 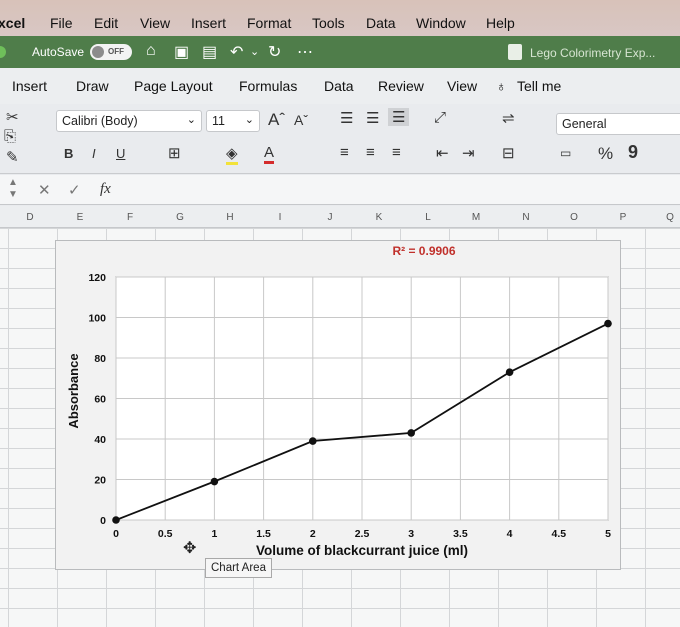 I want to click on insert-function-button: fx, so click(x=105, y=189).